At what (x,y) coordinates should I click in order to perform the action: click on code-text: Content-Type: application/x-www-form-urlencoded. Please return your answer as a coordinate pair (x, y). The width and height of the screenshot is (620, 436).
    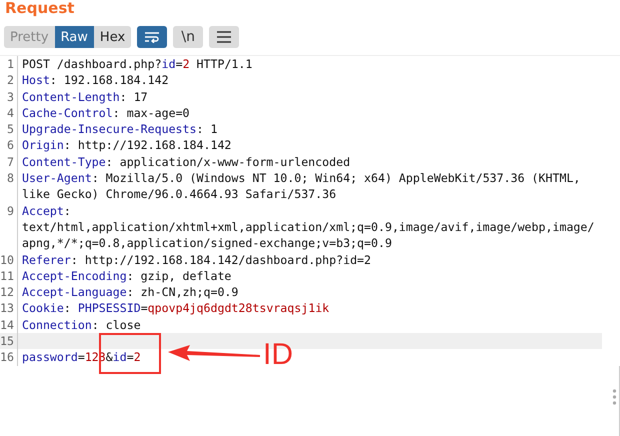
    Looking at the image, I should click on (186, 161).